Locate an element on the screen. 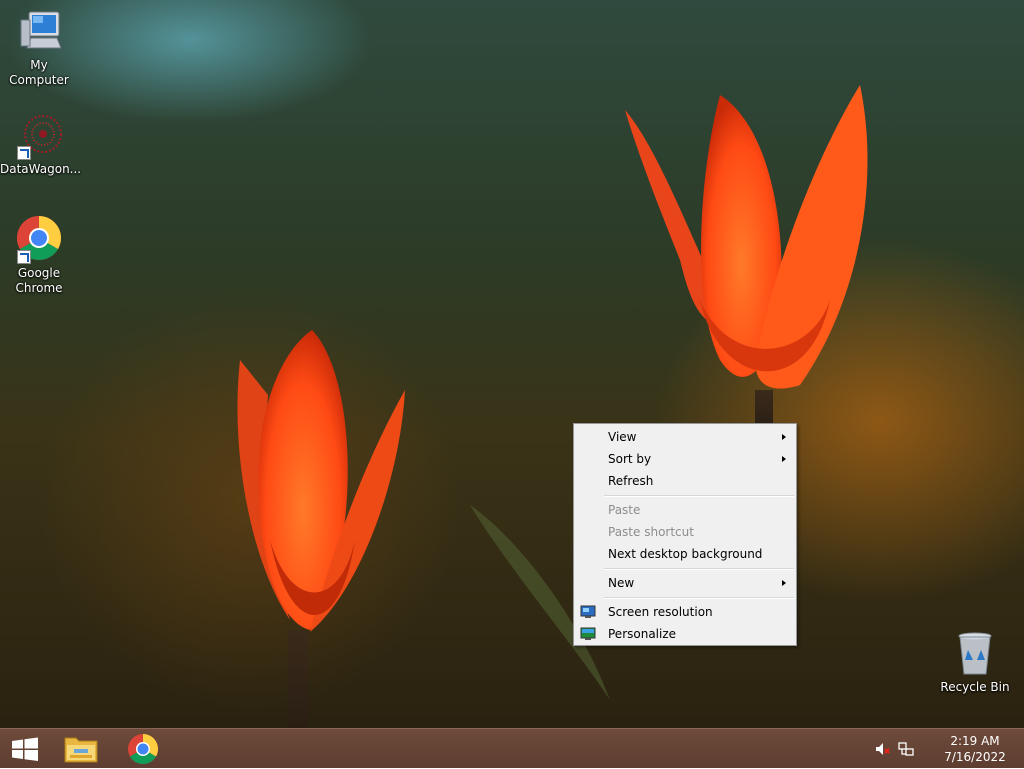  menu-item-screen-resolution: Screen resolution is located at coordinates (685, 612).